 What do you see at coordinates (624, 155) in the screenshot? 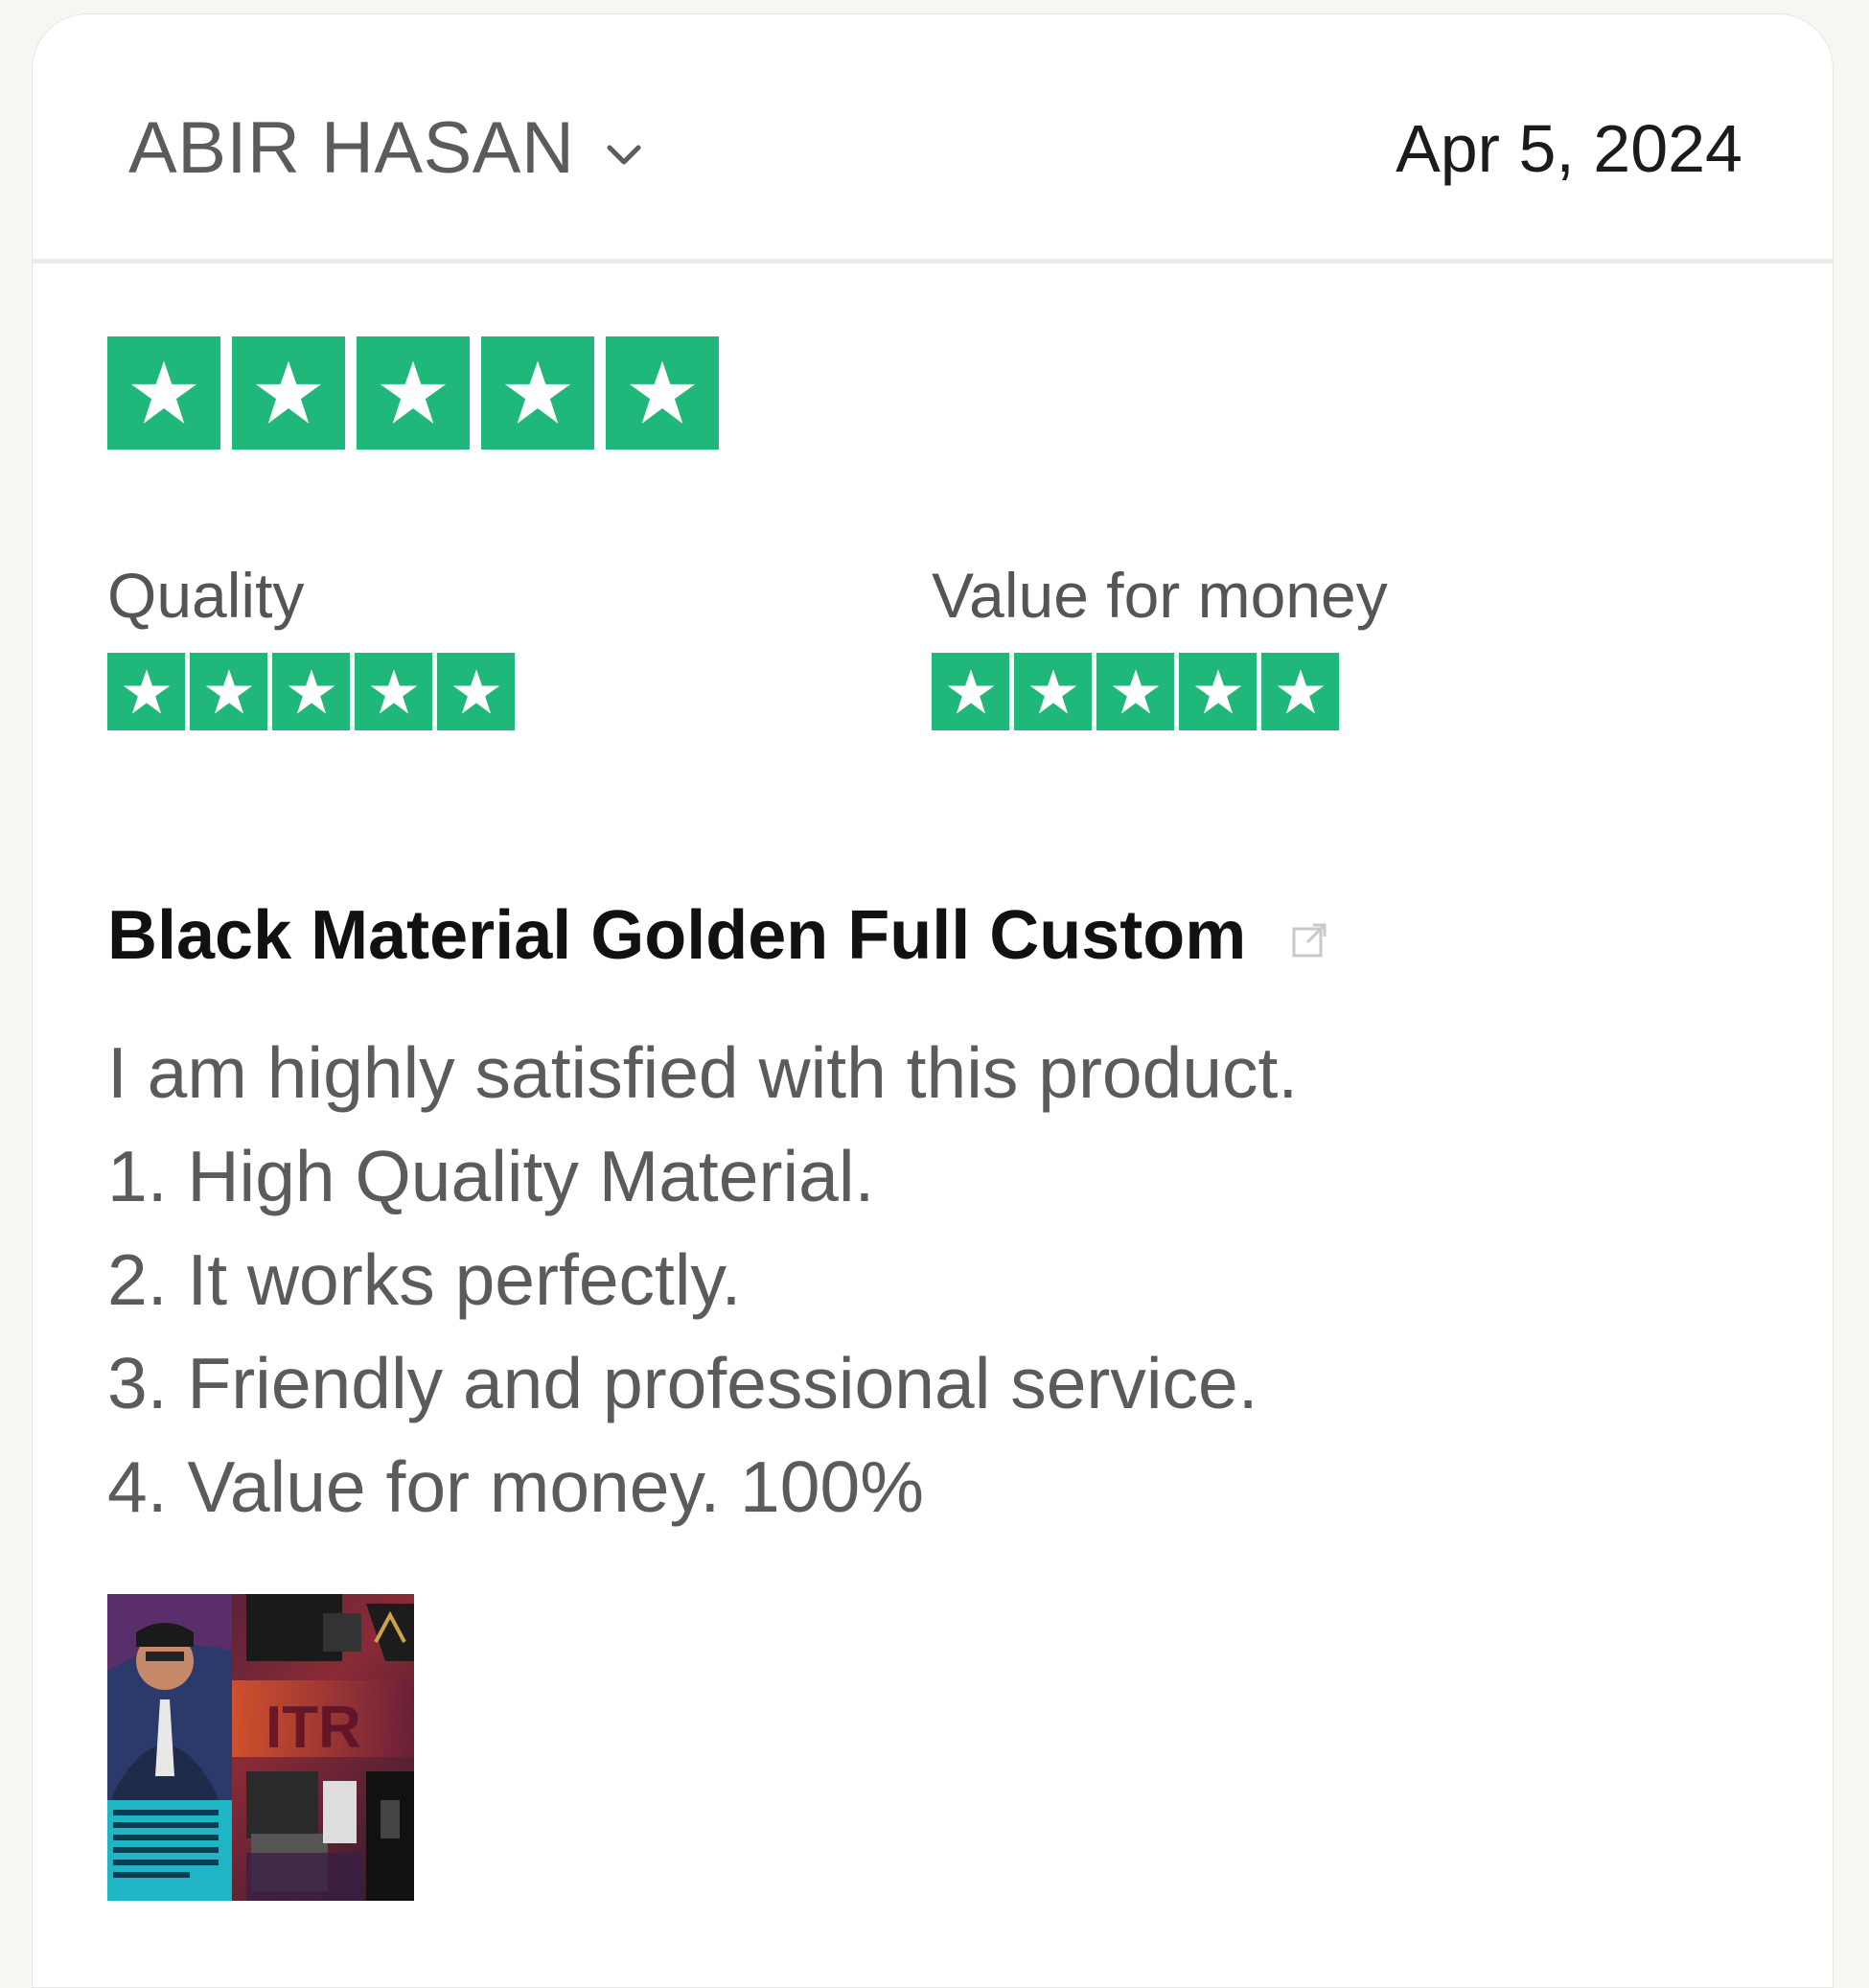
I see `chevron-down-icon` at bounding box center [624, 155].